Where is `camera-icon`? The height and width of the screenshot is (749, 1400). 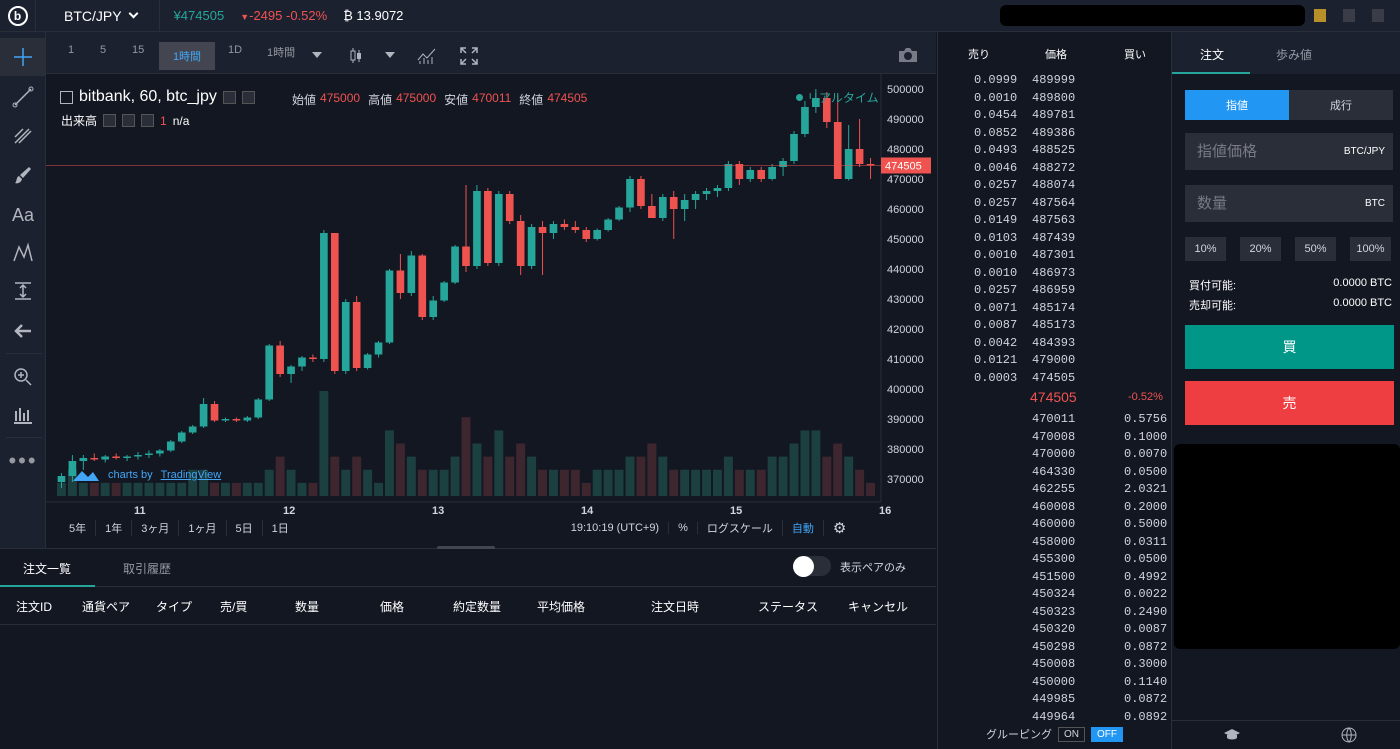 camera-icon is located at coordinates (908, 55).